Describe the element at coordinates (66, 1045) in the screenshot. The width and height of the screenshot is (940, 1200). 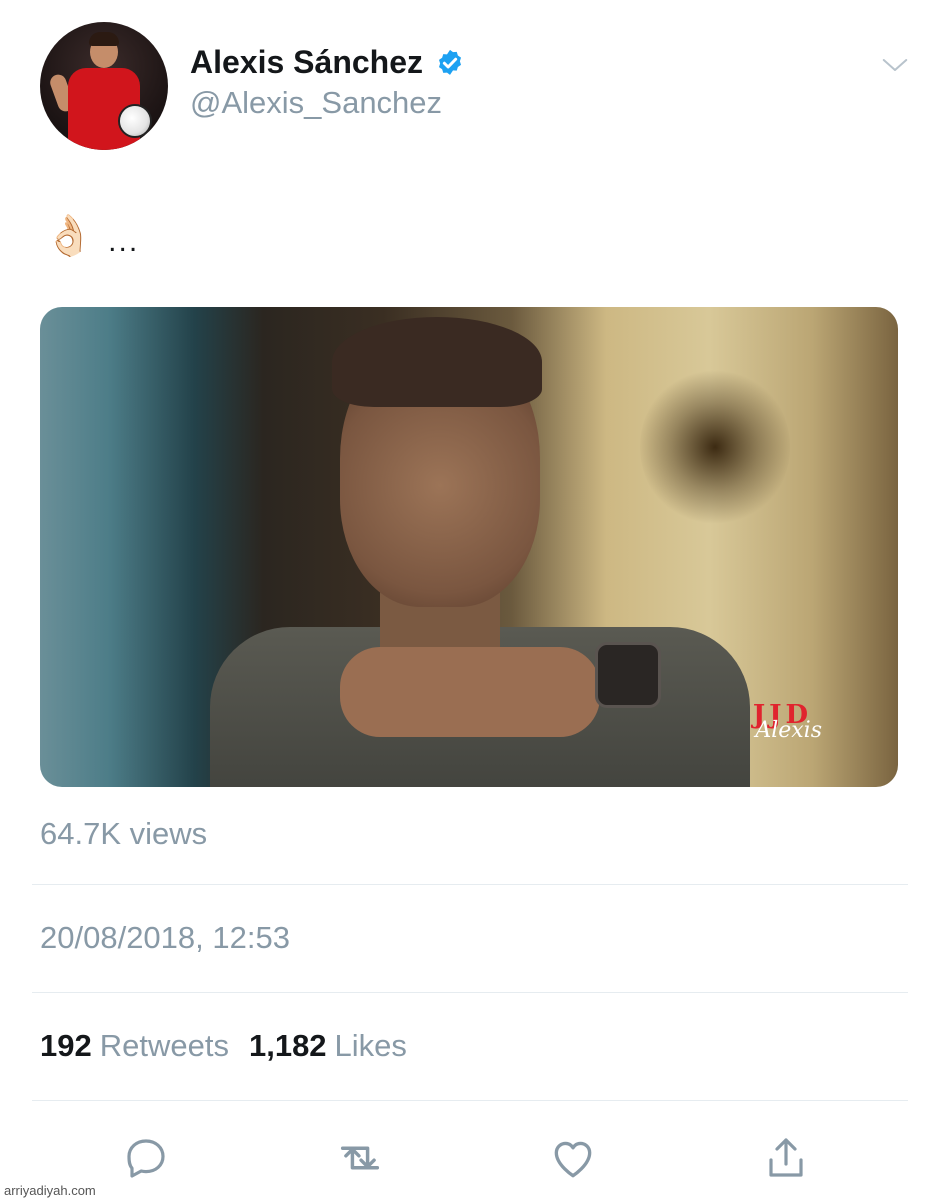
I see `retweets-count: 192` at that location.